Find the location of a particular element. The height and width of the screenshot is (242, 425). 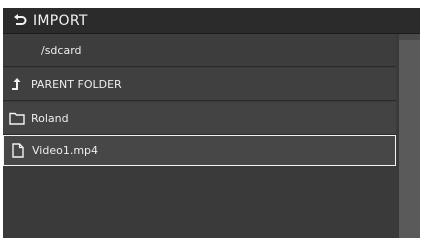

list-item-parent-folder: PARENT FOLDER is located at coordinates (199, 84).